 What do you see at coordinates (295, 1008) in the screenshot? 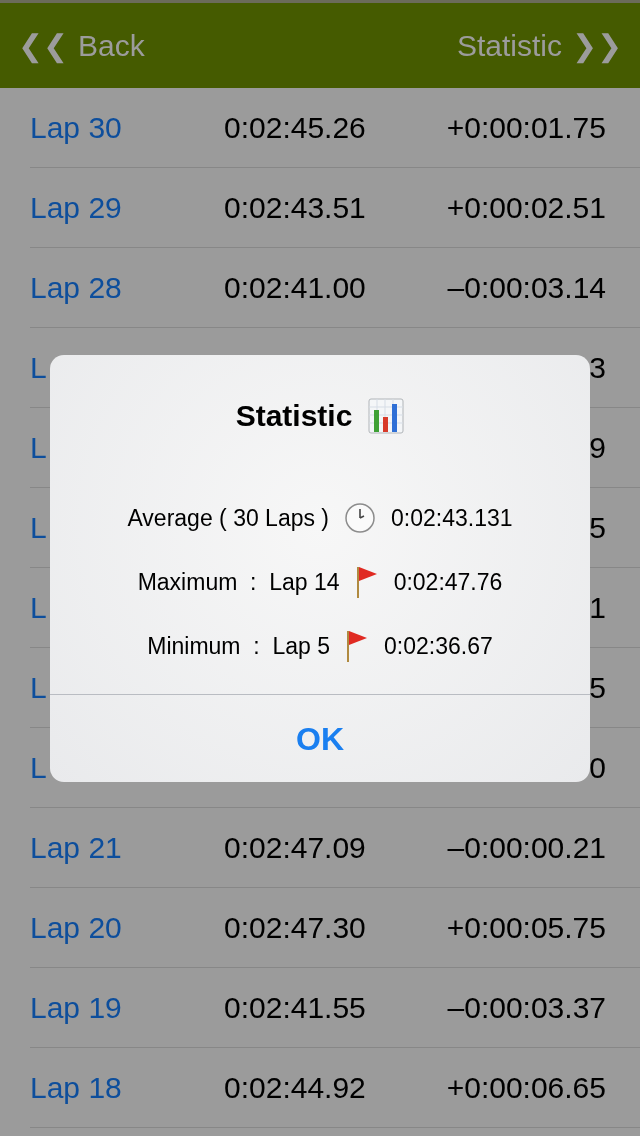
I see `lap-time: 0:02:41.55` at bounding box center [295, 1008].